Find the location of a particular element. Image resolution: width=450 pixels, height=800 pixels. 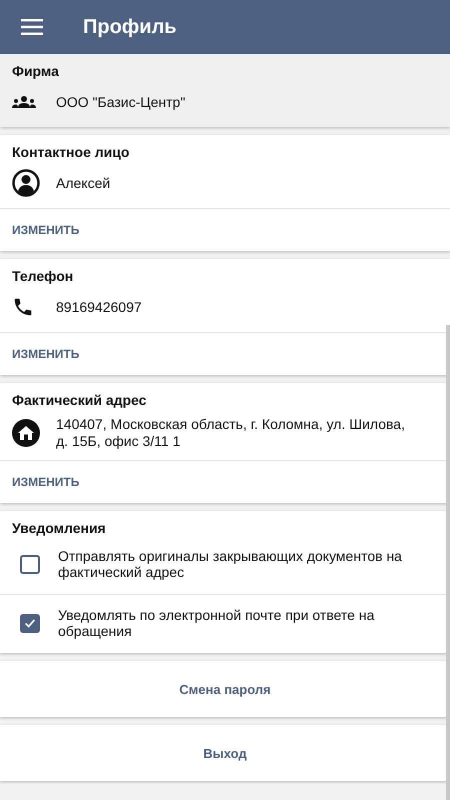

field-value: Алексей is located at coordinates (84, 183).